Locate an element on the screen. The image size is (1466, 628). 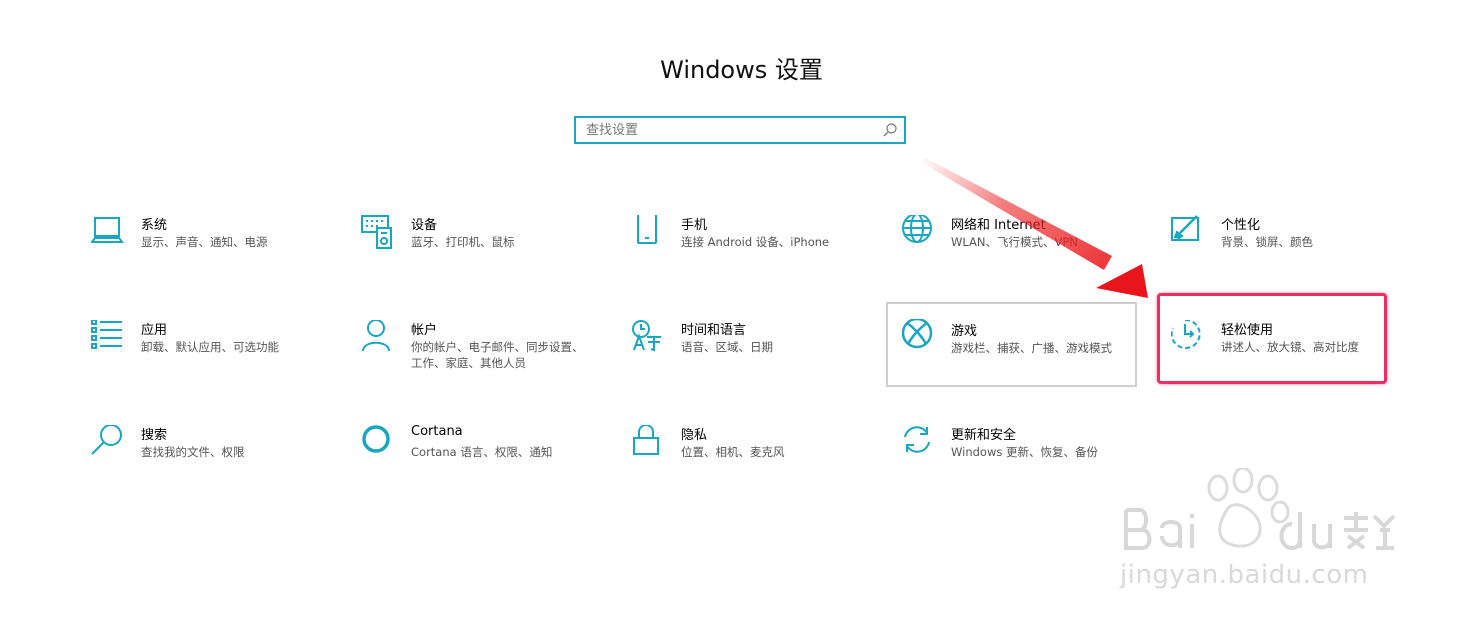
tile-gaming: 游戏 游戏栏、捕获、广播、游戏模式 is located at coordinates (1011, 344).